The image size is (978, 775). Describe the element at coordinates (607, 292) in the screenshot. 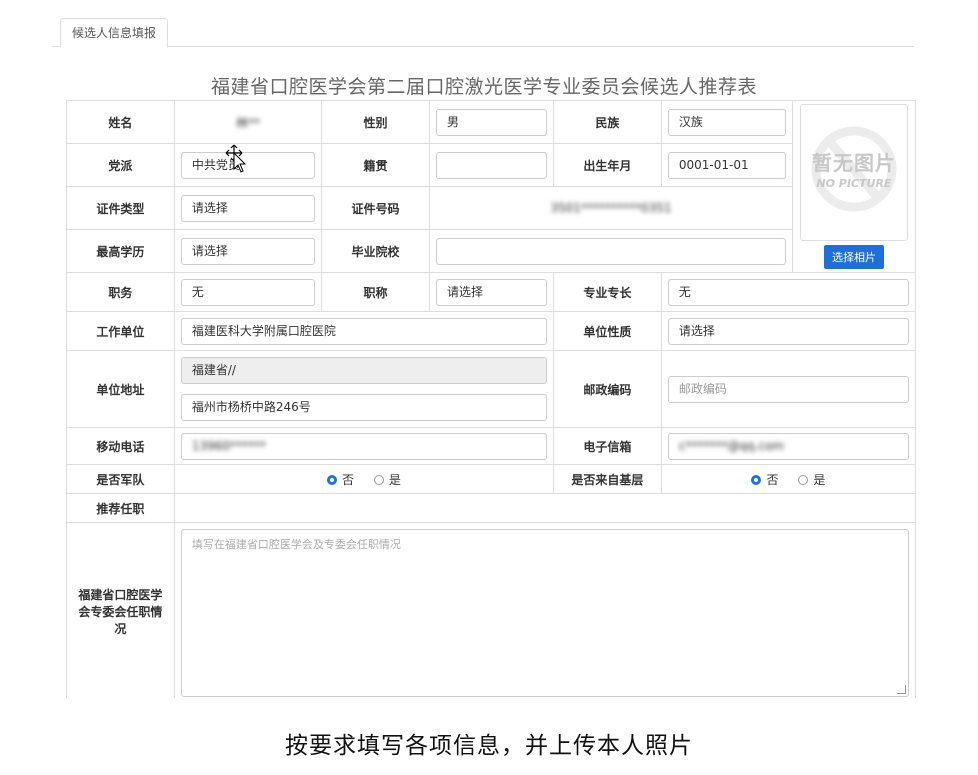

I see `specialty-label: 专业专长` at that location.